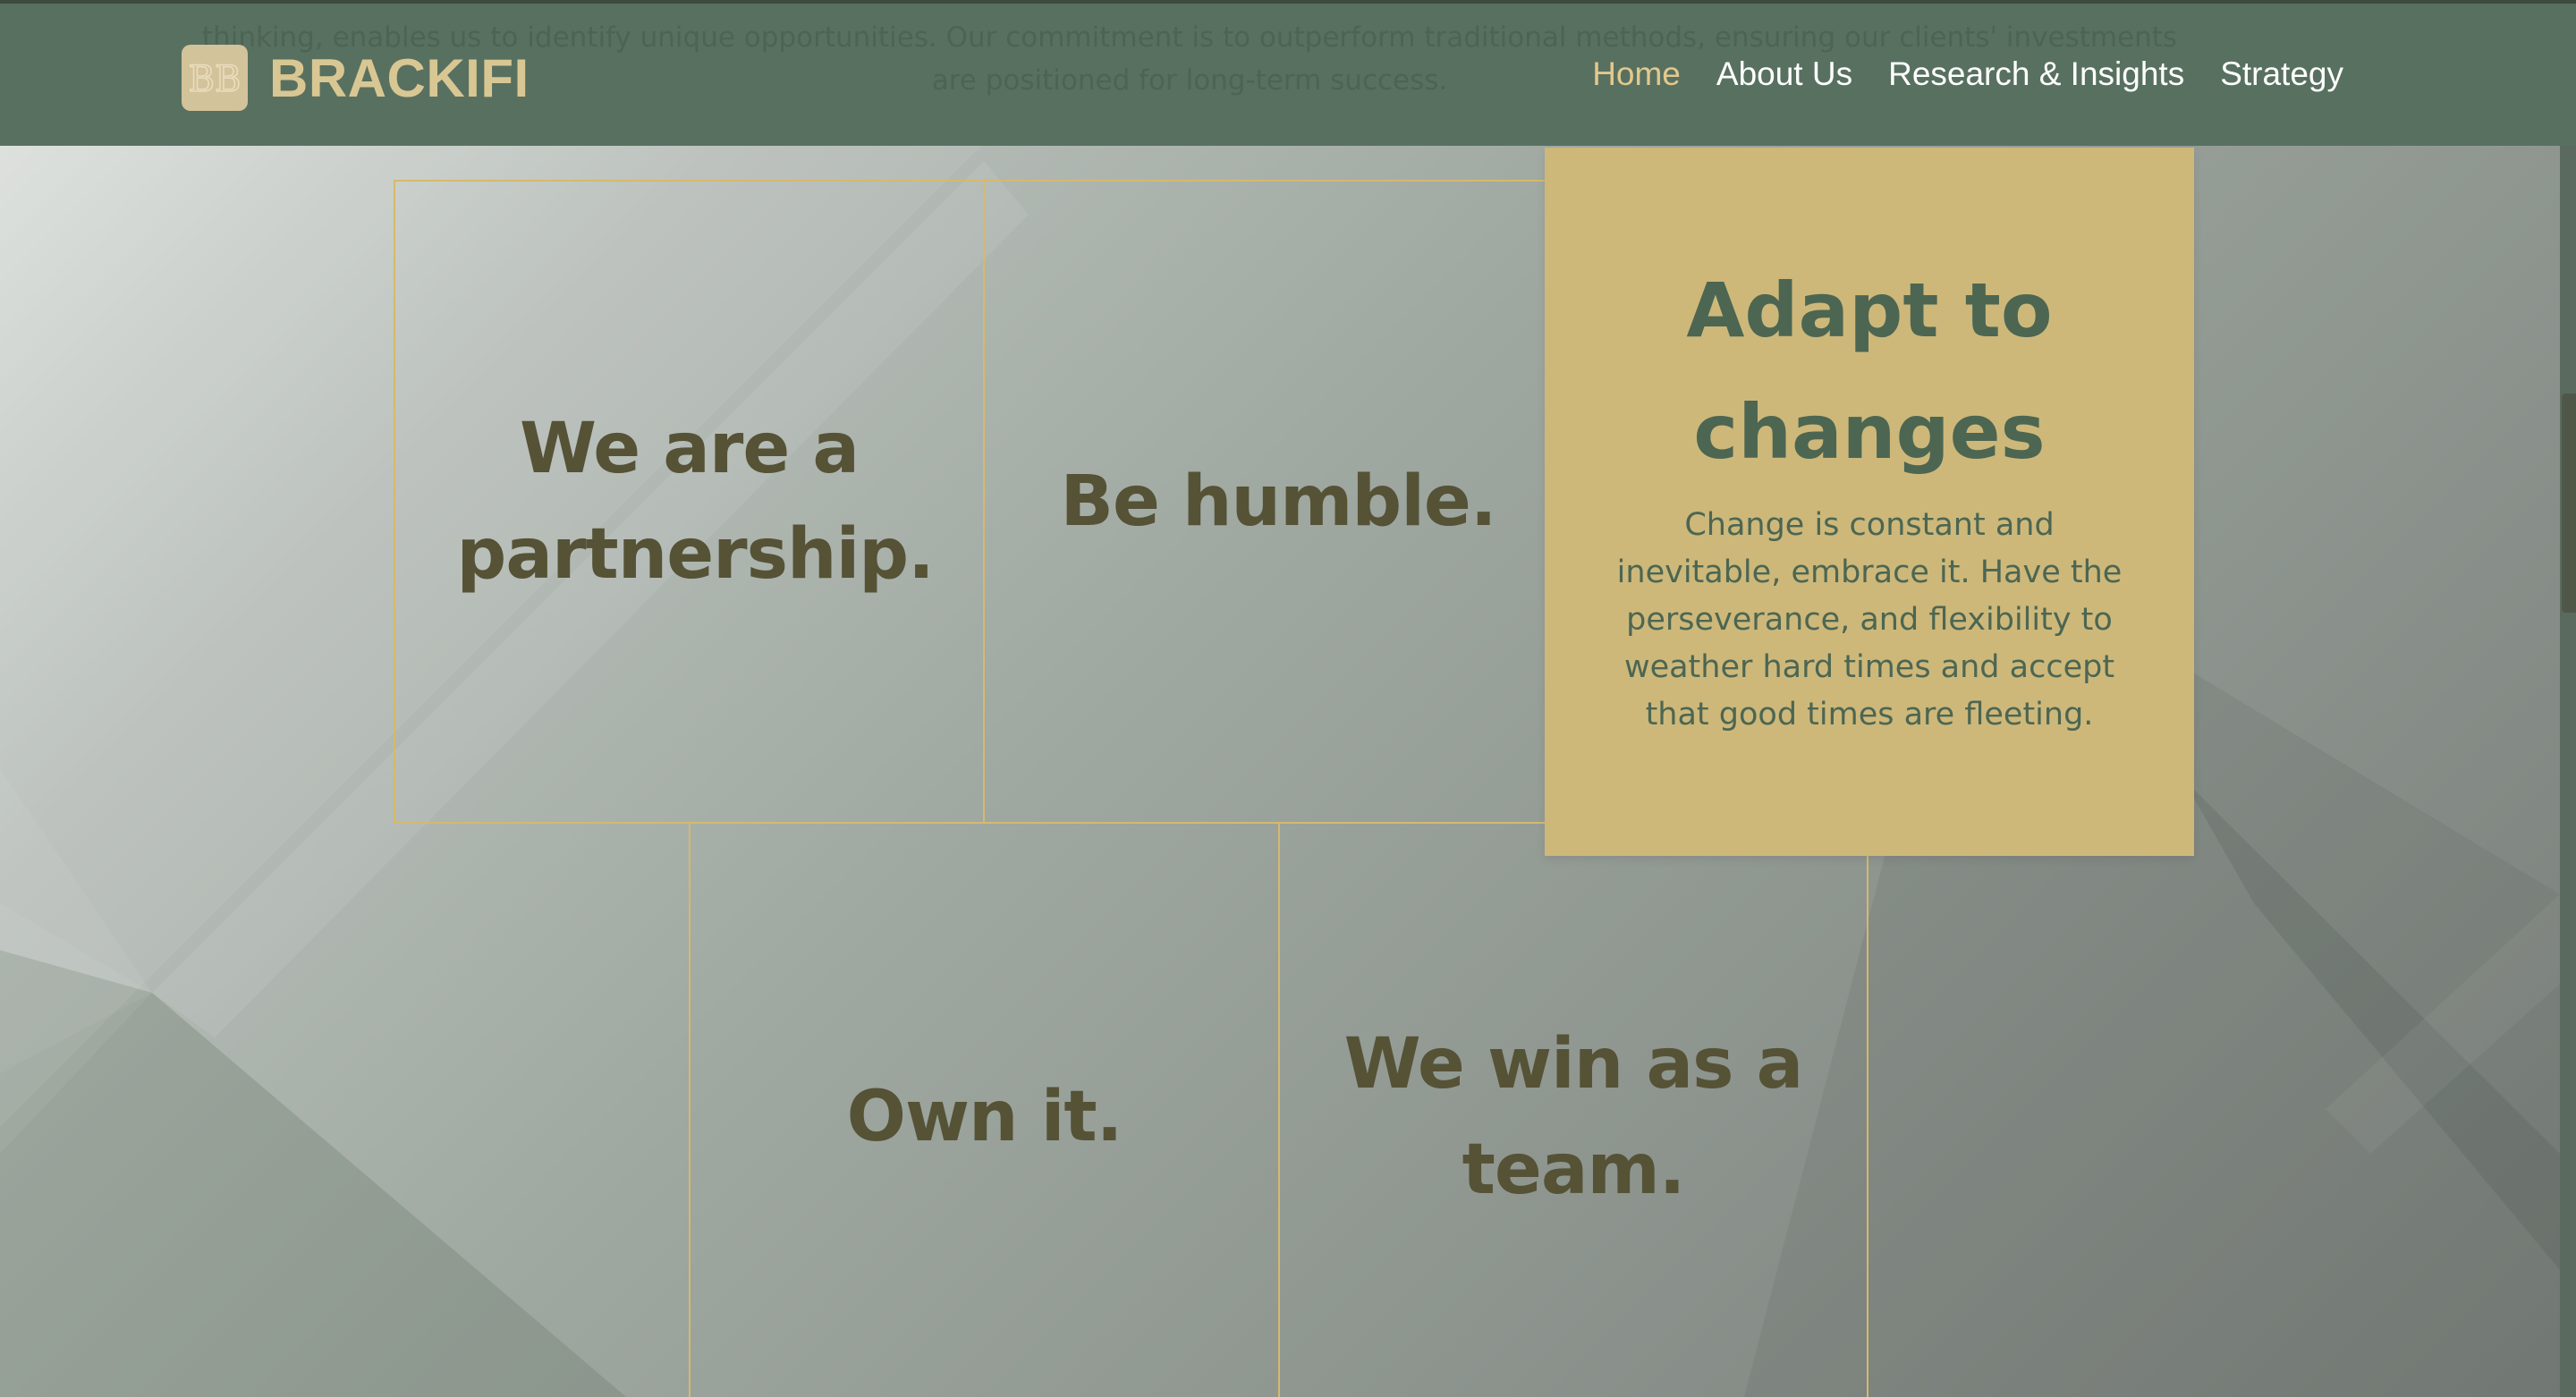  Describe the element at coordinates (2569, 503) in the screenshot. I see `scrollbar-thumb` at that location.